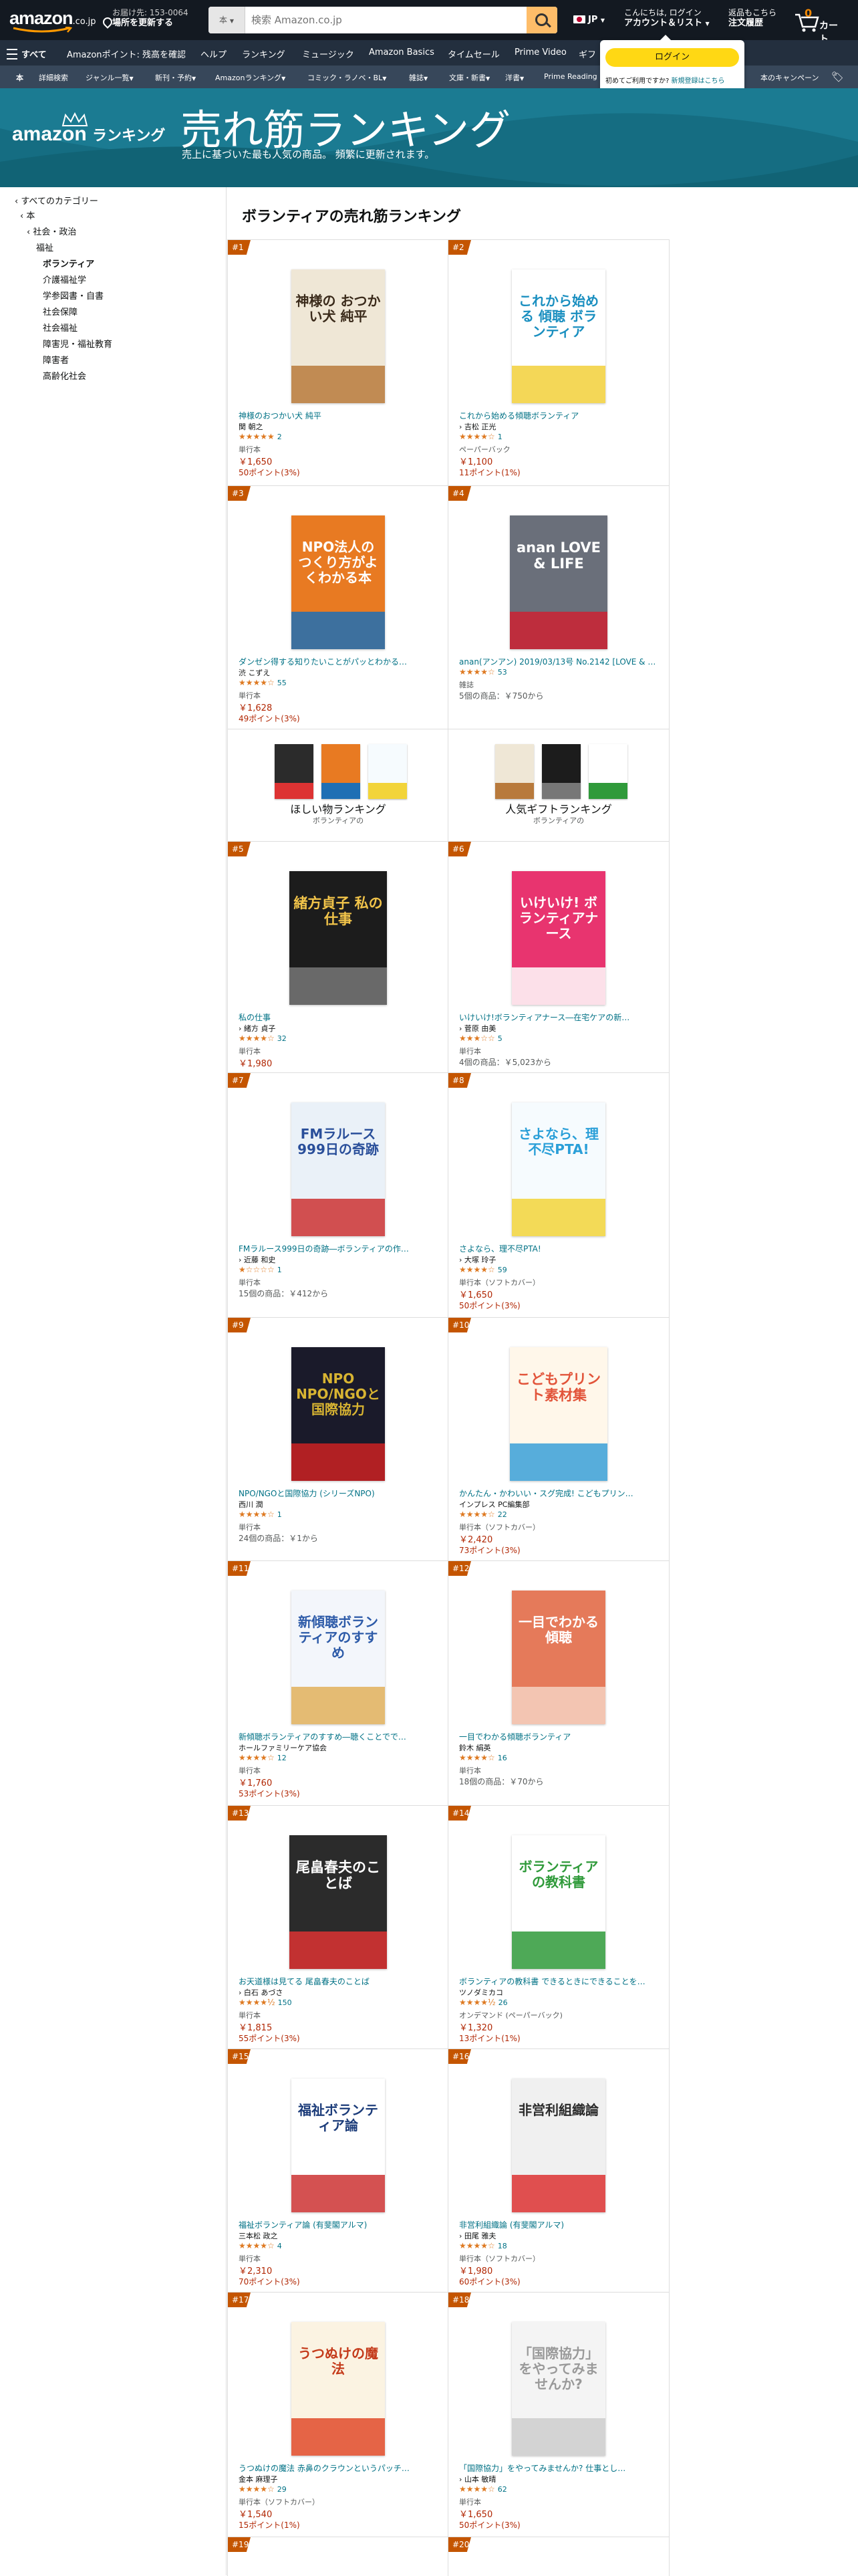 Image resolution: width=858 pixels, height=2576 pixels. I want to click on book-cover-image: さよなら、理不尽PTA!, so click(558, 1169).